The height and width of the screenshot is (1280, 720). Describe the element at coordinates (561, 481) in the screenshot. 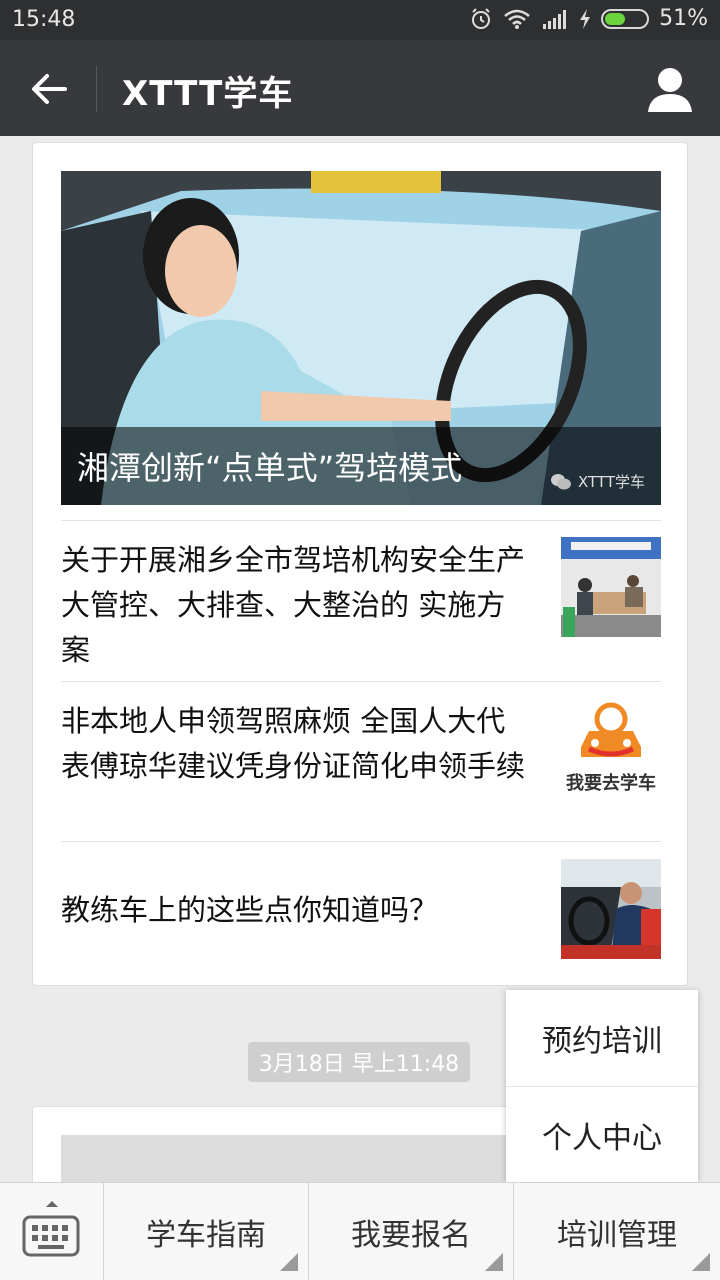

I see `wechat-icon` at that location.